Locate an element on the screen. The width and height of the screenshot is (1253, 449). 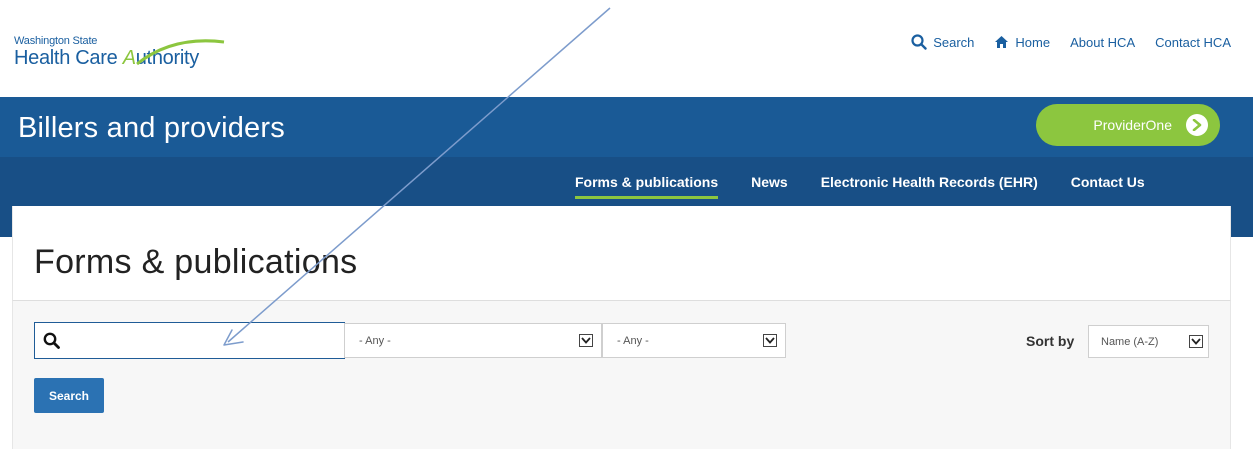
filter-select-1: - Any - is located at coordinates (473, 340).